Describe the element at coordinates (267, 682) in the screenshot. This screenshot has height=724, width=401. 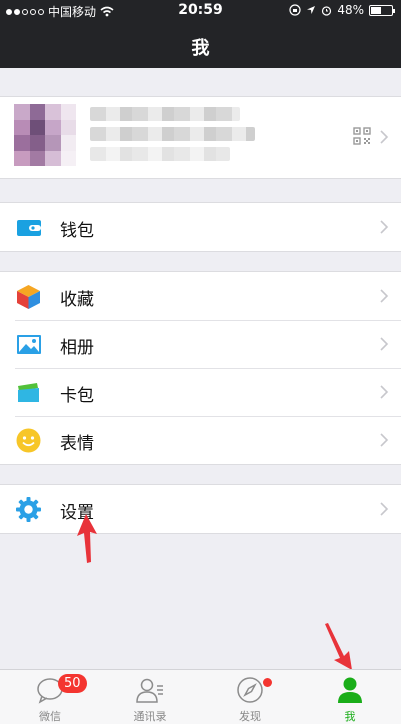
I see `new-dot-indicator` at that location.